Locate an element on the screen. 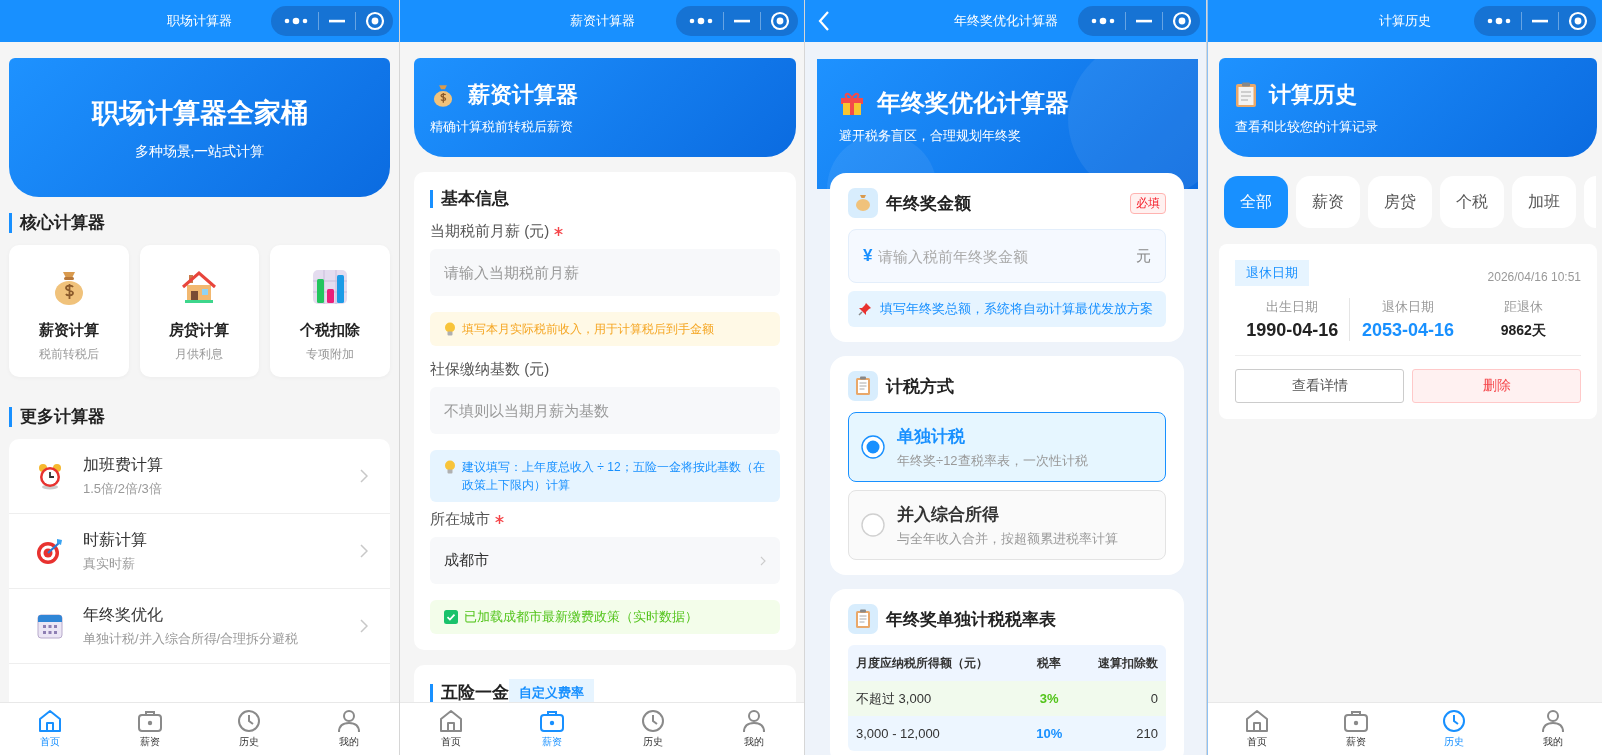 The image size is (1602, 755). gift-icon is located at coordinates (852, 103).